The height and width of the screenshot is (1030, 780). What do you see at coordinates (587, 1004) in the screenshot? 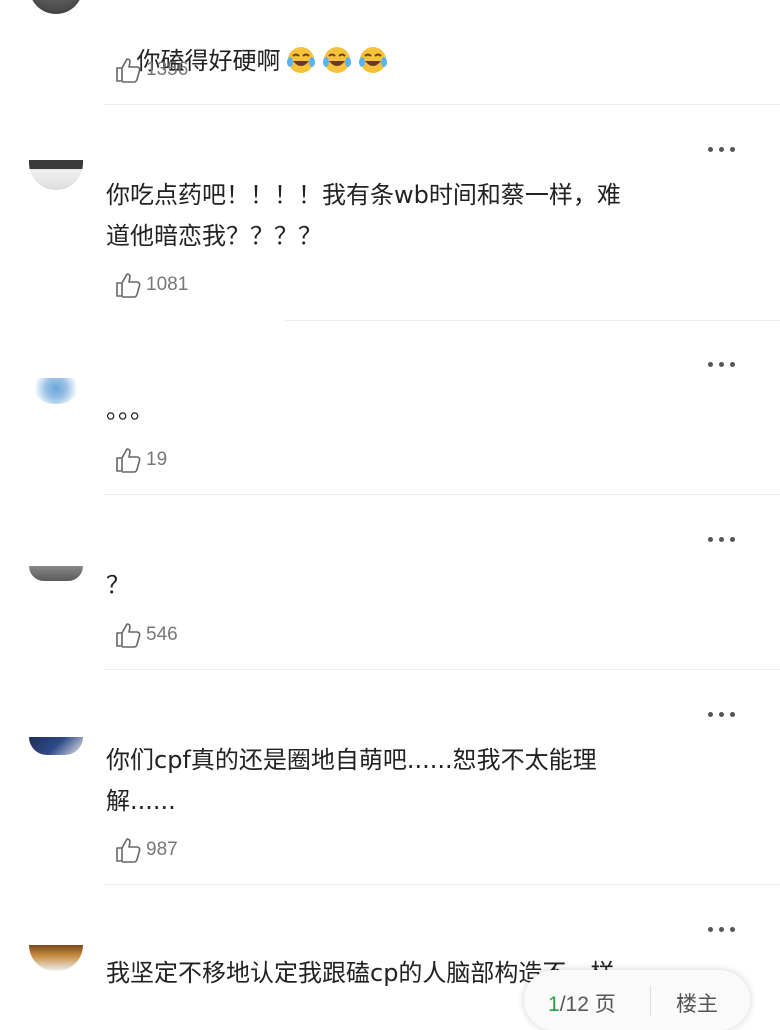
I see `total-pages: /12 页` at bounding box center [587, 1004].